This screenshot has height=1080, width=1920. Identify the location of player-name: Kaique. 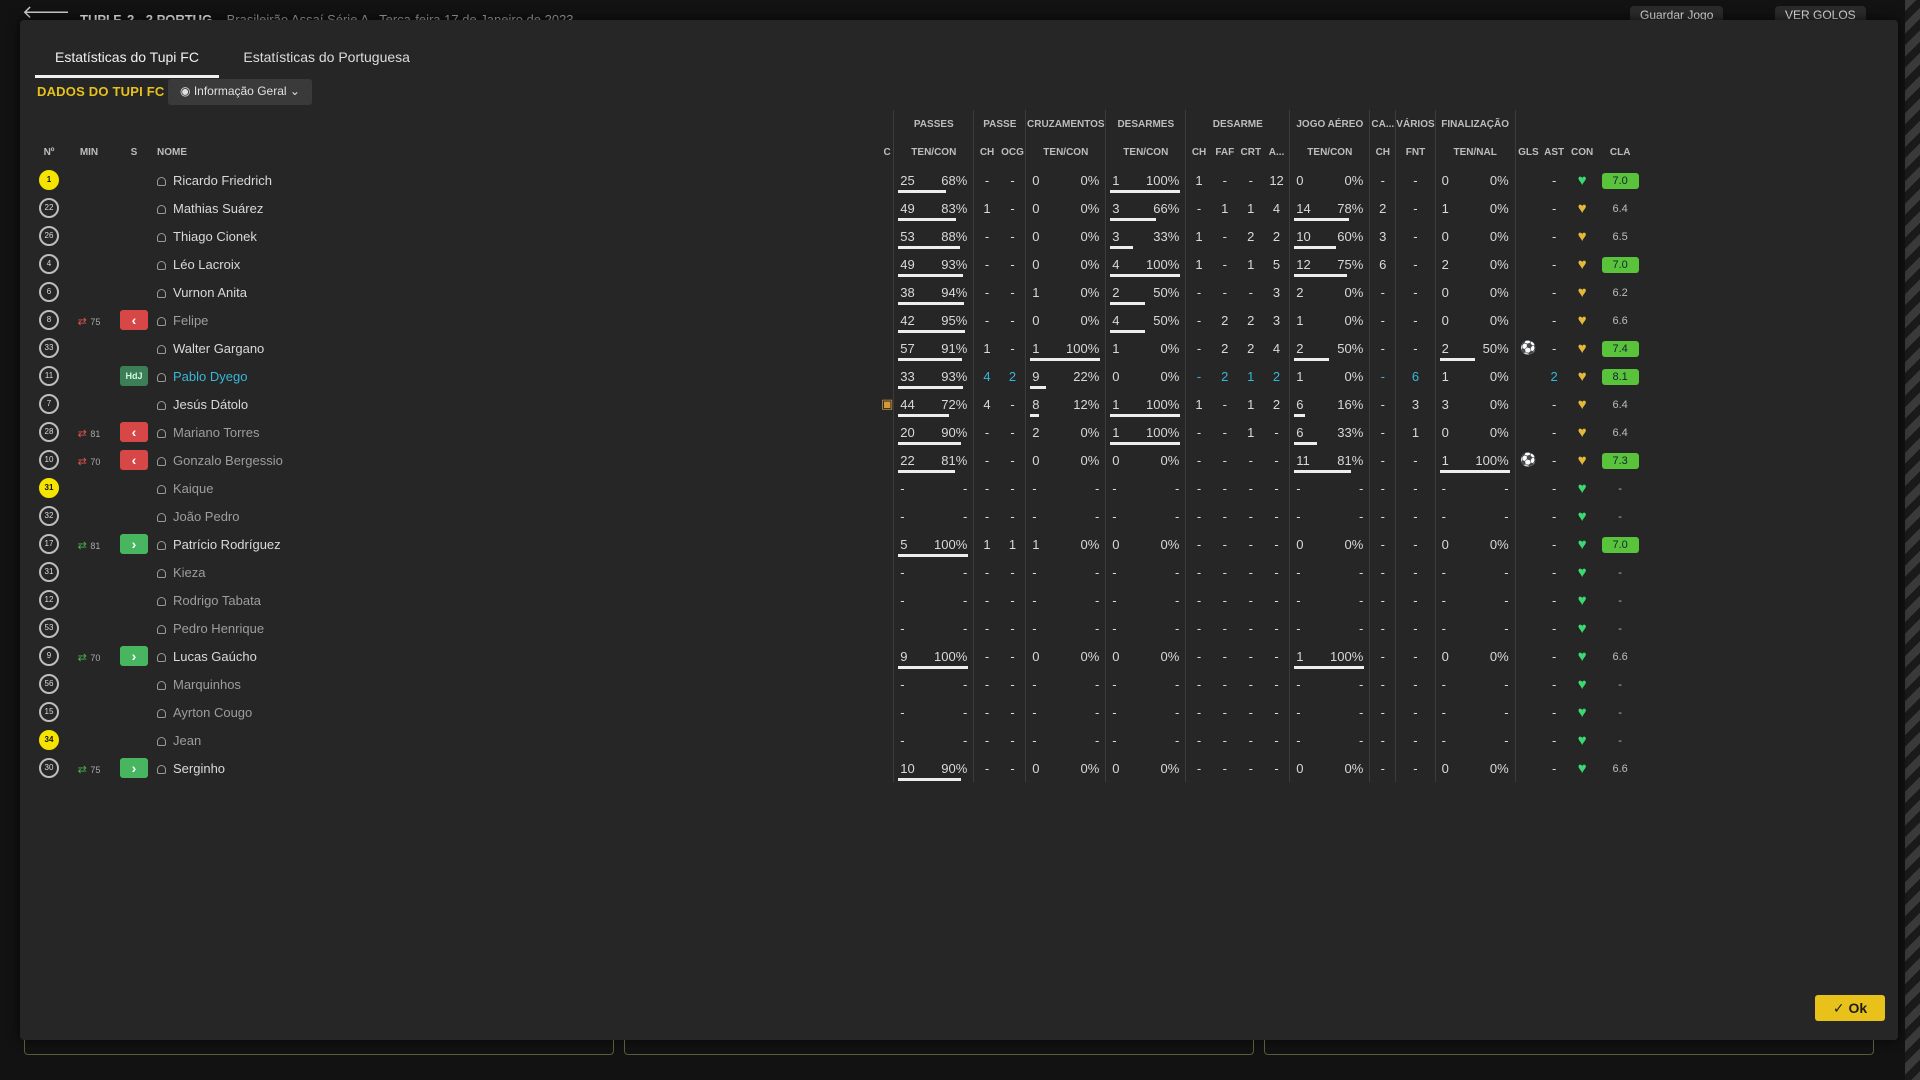
(193, 488).